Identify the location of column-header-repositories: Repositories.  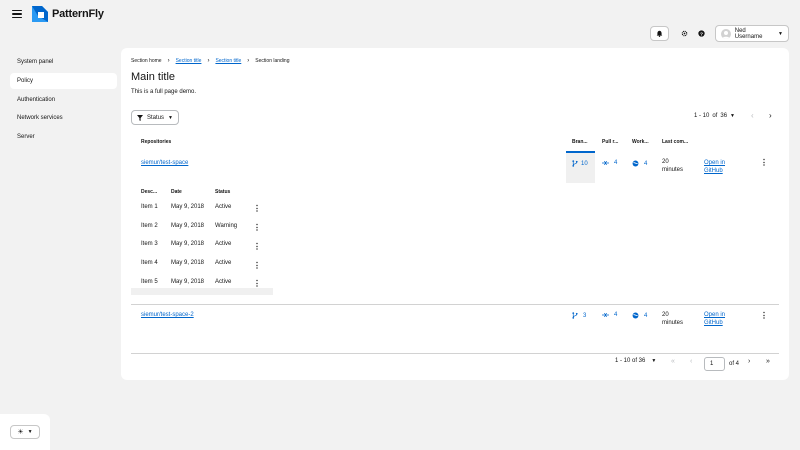
(156, 142).